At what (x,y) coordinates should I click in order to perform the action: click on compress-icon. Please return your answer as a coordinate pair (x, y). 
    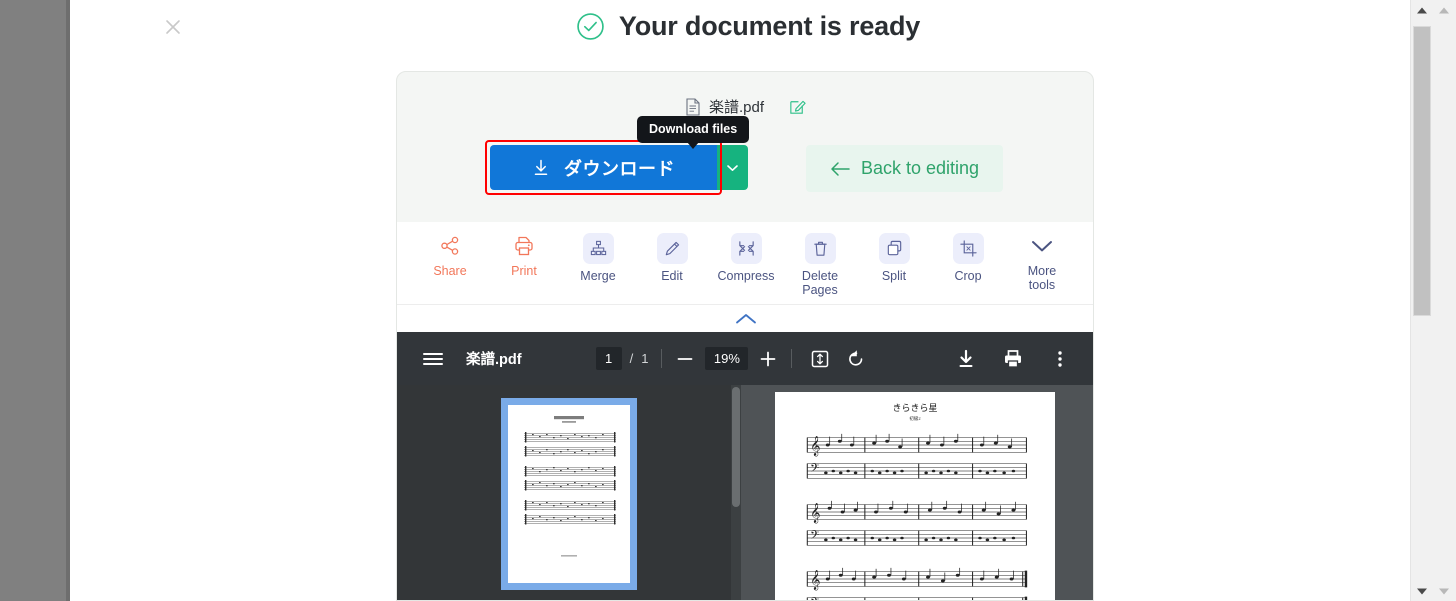
    Looking at the image, I should click on (746, 248).